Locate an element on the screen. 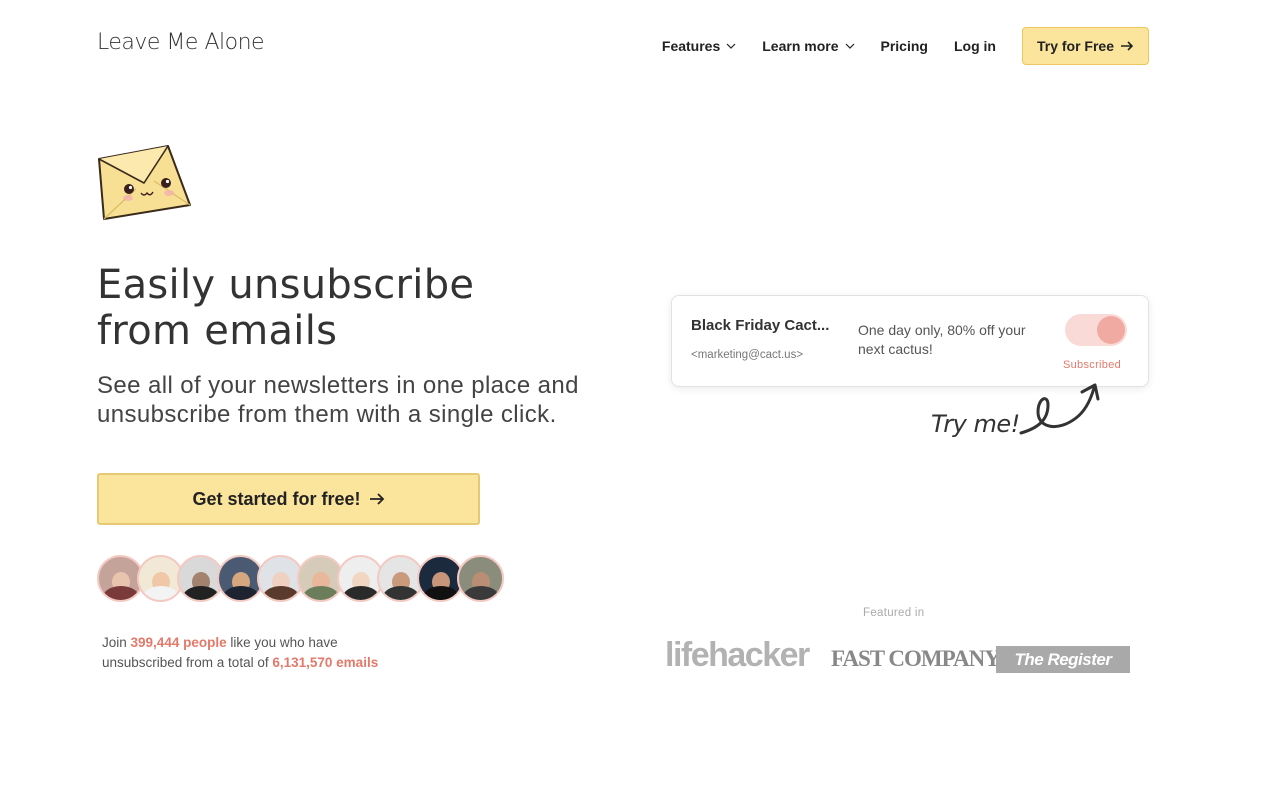 Image resolution: width=1279 pixels, height=792 pixels. nav-learn-more: Learn more is located at coordinates (808, 46).